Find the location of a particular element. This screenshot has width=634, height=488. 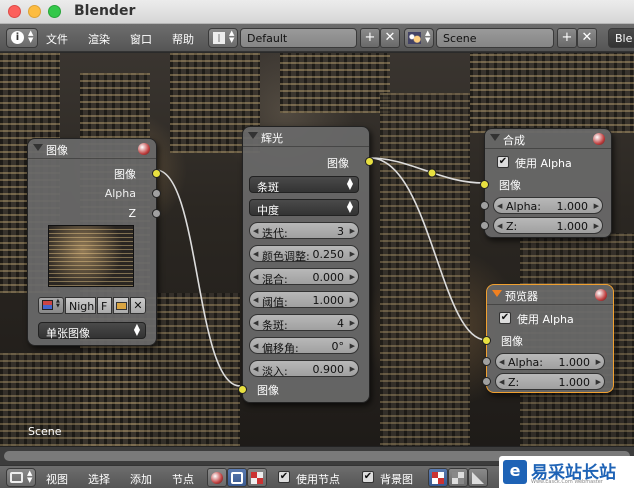

open-image-button is located at coordinates (121, 305).